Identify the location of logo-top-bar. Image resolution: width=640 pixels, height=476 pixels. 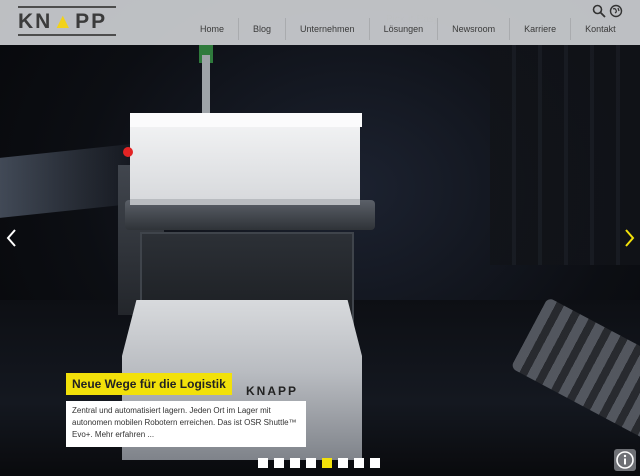
(67, 7).